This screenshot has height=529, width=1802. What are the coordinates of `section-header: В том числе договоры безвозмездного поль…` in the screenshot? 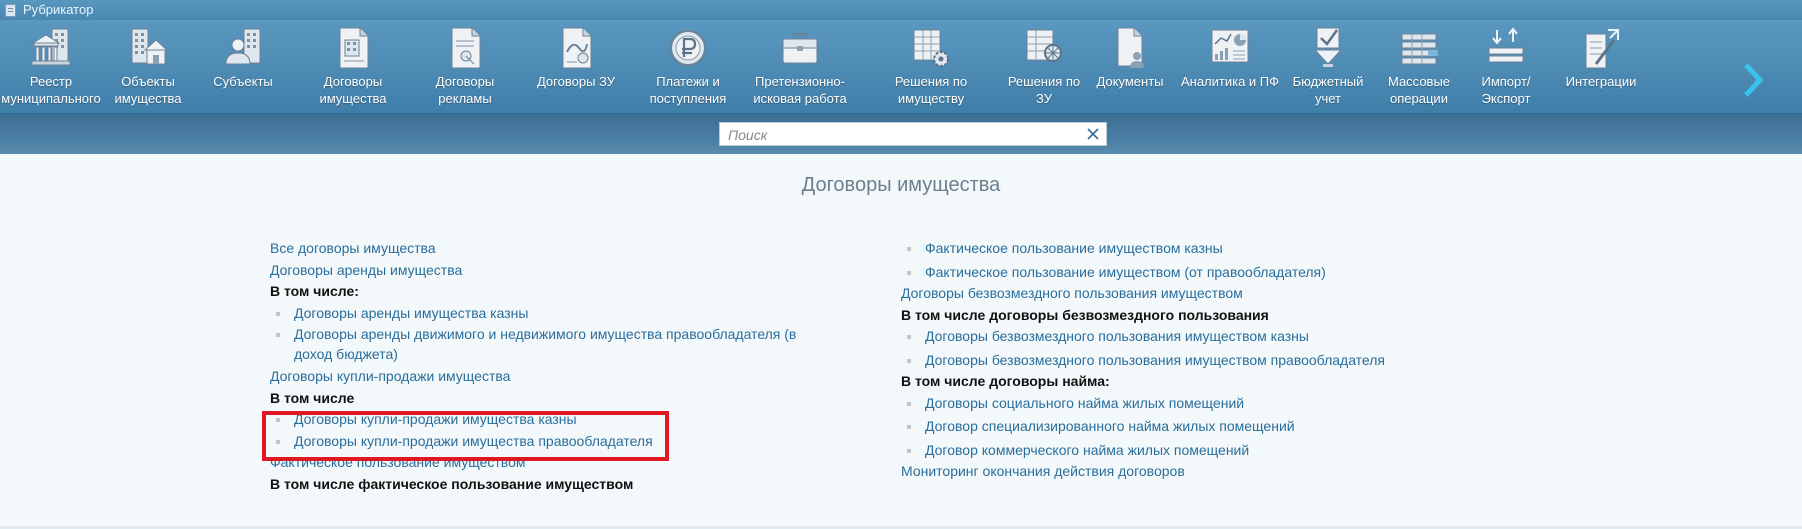 It's located at (1085, 314).